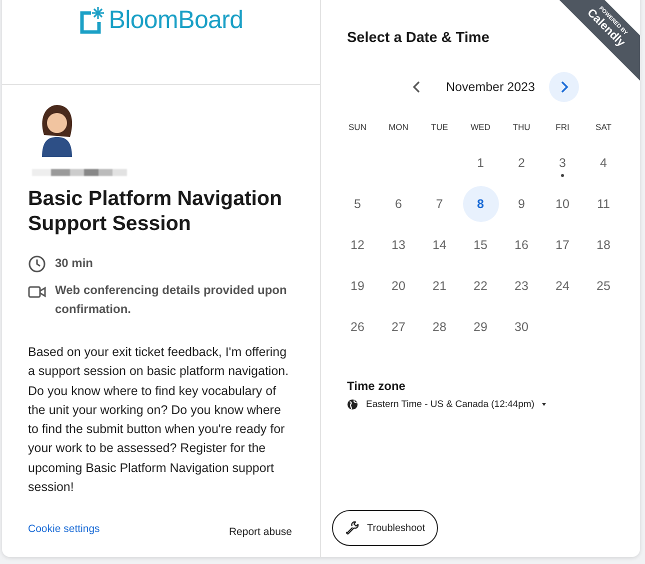 The image size is (645, 564). I want to click on calendar-day: 23, so click(522, 286).